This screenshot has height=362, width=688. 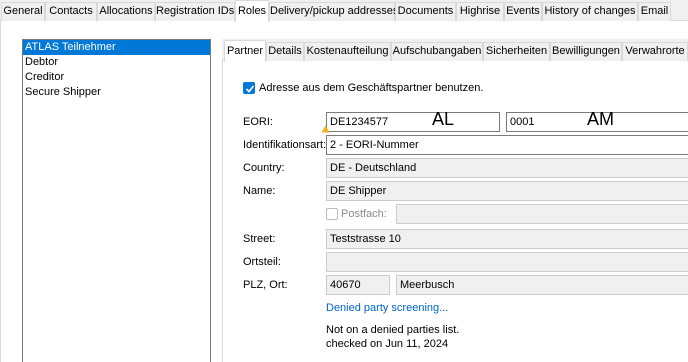 I want to click on role-item-atlas-teilnehmer: ATLAS Teilnehmer, so click(x=116, y=47).